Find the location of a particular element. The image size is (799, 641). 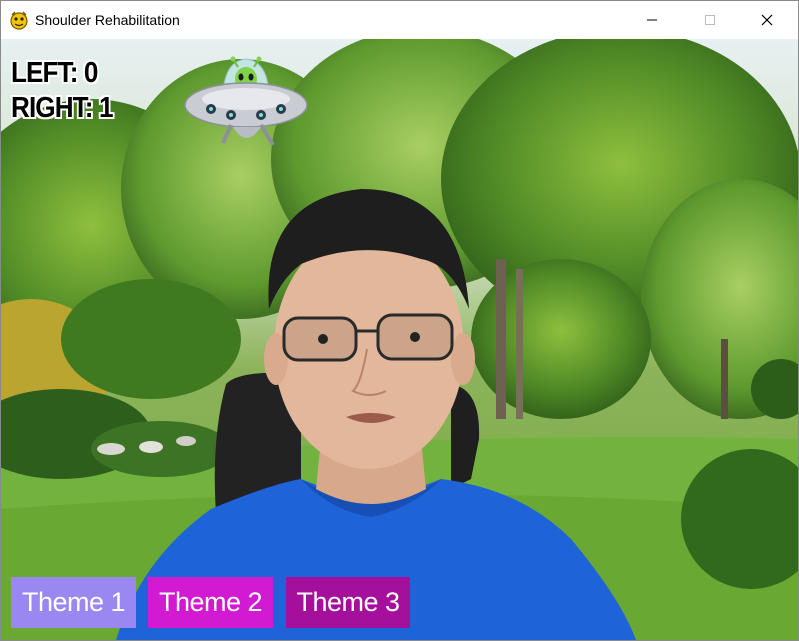

theme-3-button: Theme 3 is located at coordinates (348, 602).